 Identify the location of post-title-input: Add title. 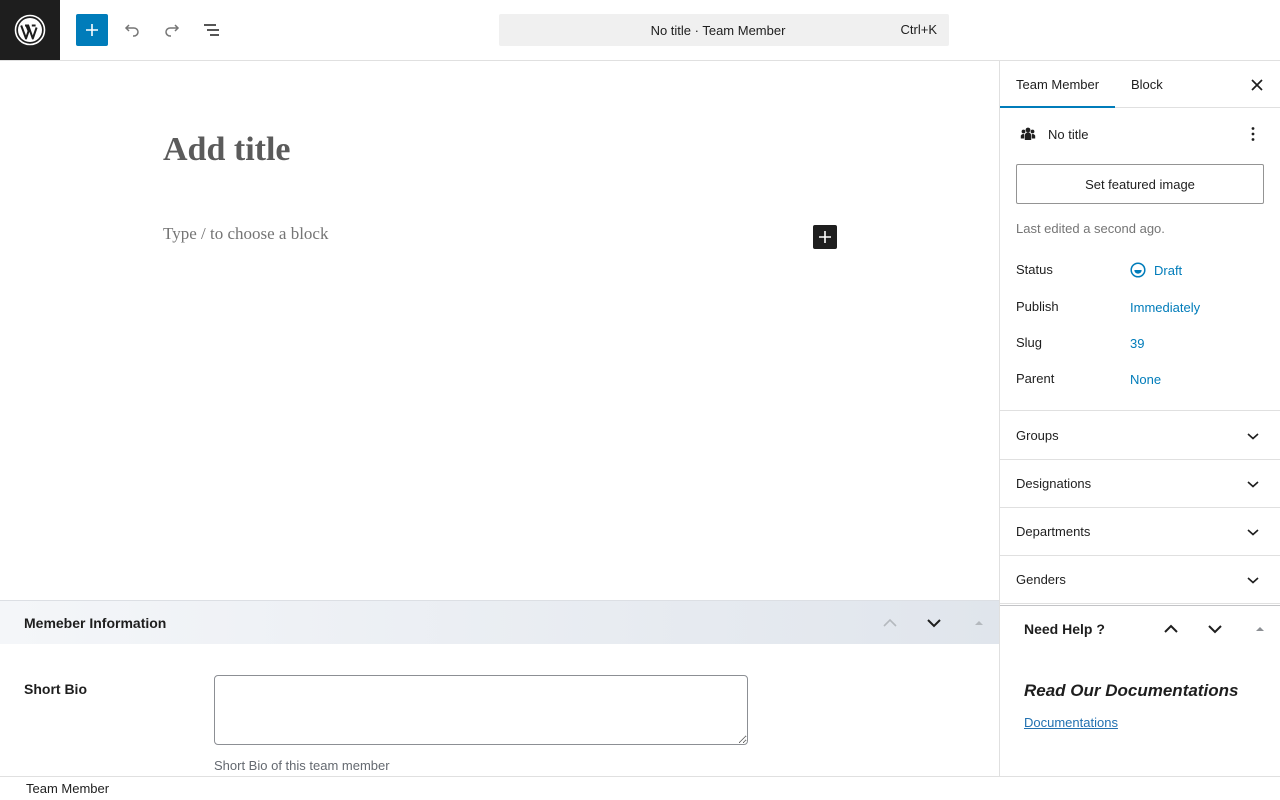
(227, 150).